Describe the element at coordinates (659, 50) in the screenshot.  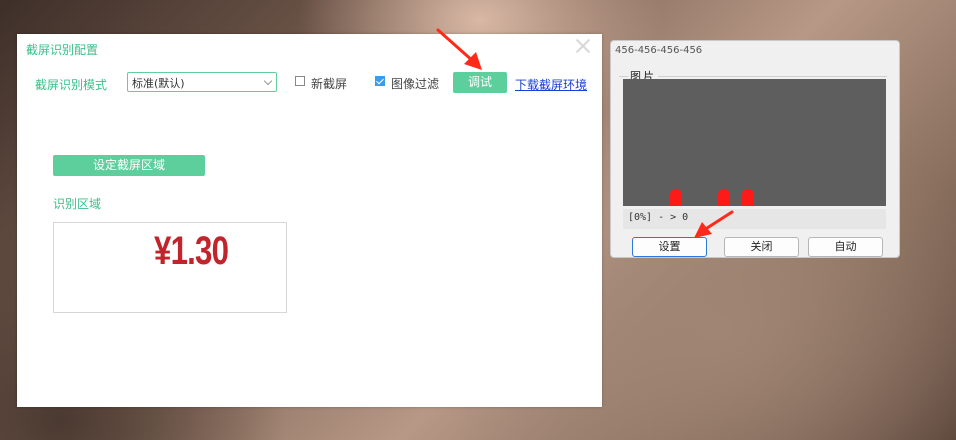
I see `window-title: 456-456-456-456` at that location.